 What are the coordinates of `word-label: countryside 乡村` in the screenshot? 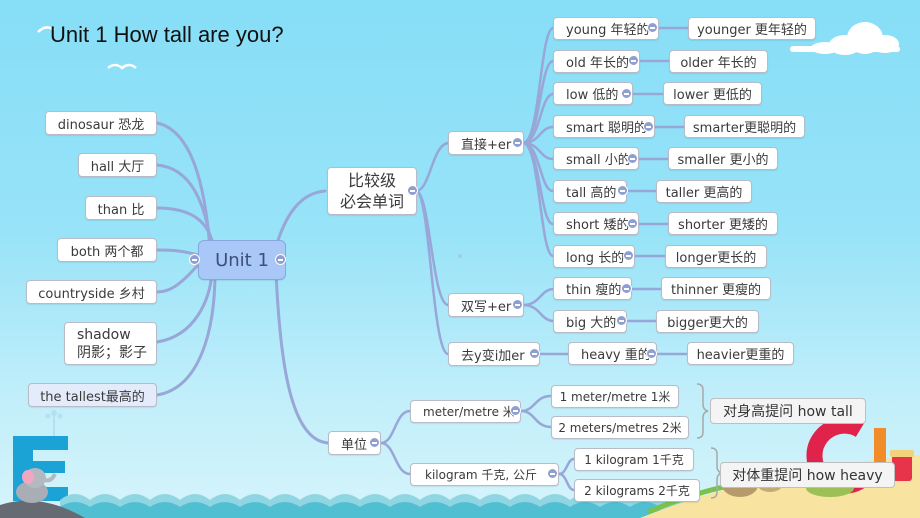 It's located at (91, 294).